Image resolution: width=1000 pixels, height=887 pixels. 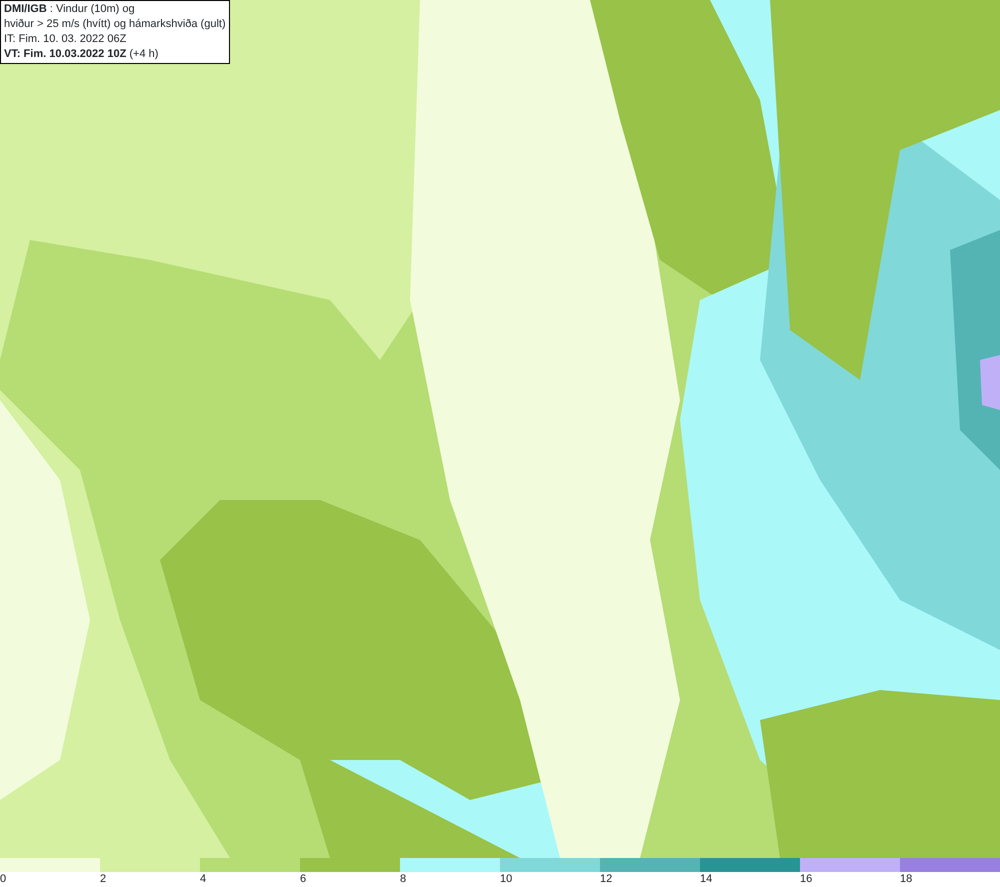 What do you see at coordinates (303, 879) in the screenshot?
I see `legend-tick-label: 6` at bounding box center [303, 879].